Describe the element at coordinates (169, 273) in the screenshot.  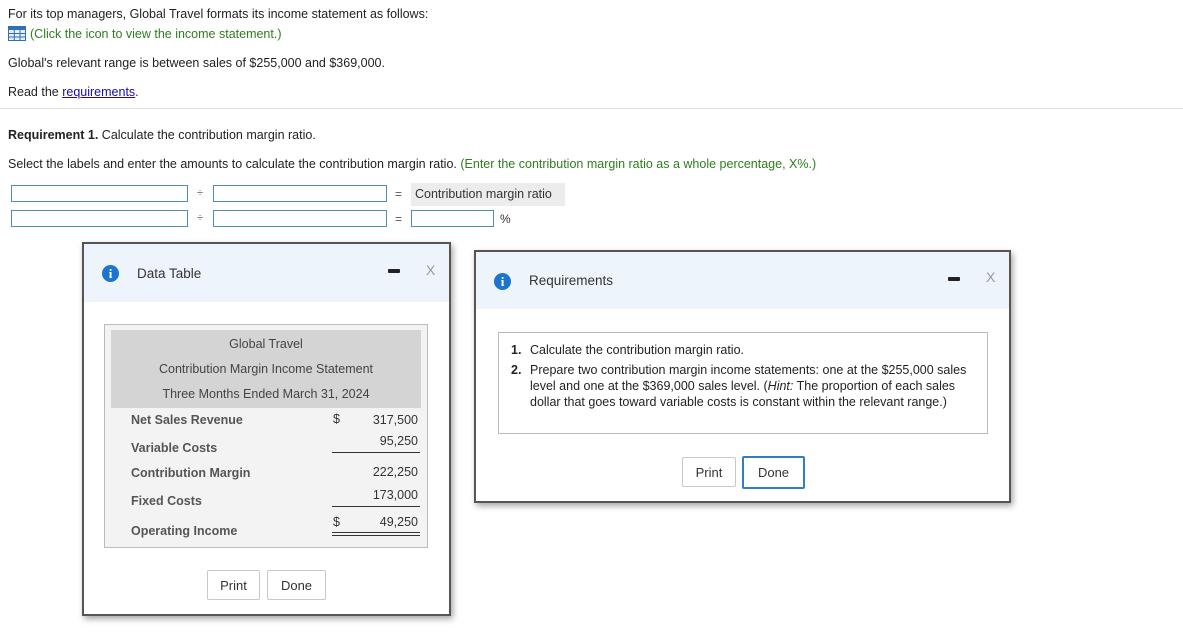
I see `dialog-title: Data Table` at that location.